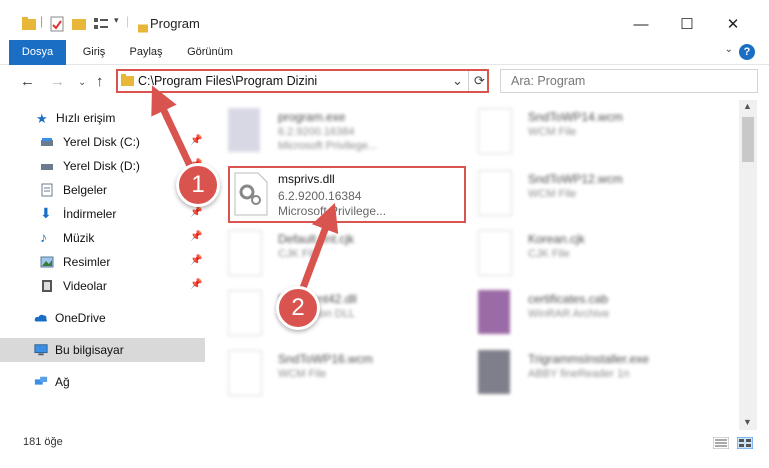  I want to click on tab-home: Giriş, so click(94, 52).